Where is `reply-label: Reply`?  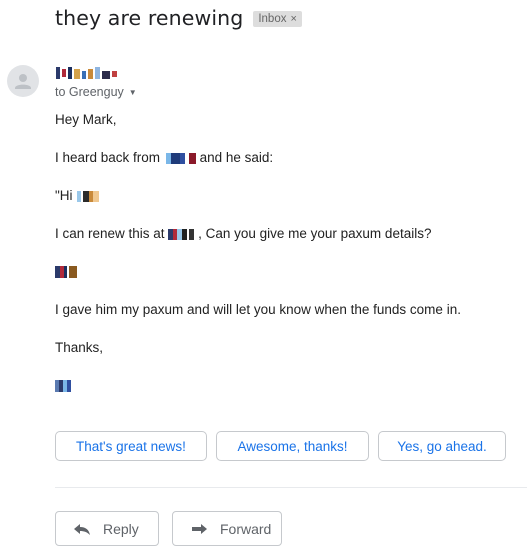 reply-label: Reply is located at coordinates (121, 528).